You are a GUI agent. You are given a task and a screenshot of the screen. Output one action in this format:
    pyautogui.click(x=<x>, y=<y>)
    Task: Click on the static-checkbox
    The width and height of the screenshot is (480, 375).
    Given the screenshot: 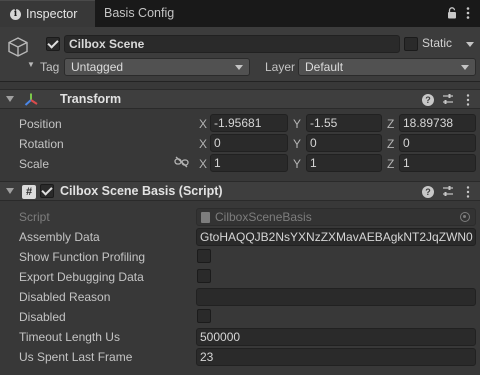 What is the action you would take?
    pyautogui.click(x=411, y=44)
    